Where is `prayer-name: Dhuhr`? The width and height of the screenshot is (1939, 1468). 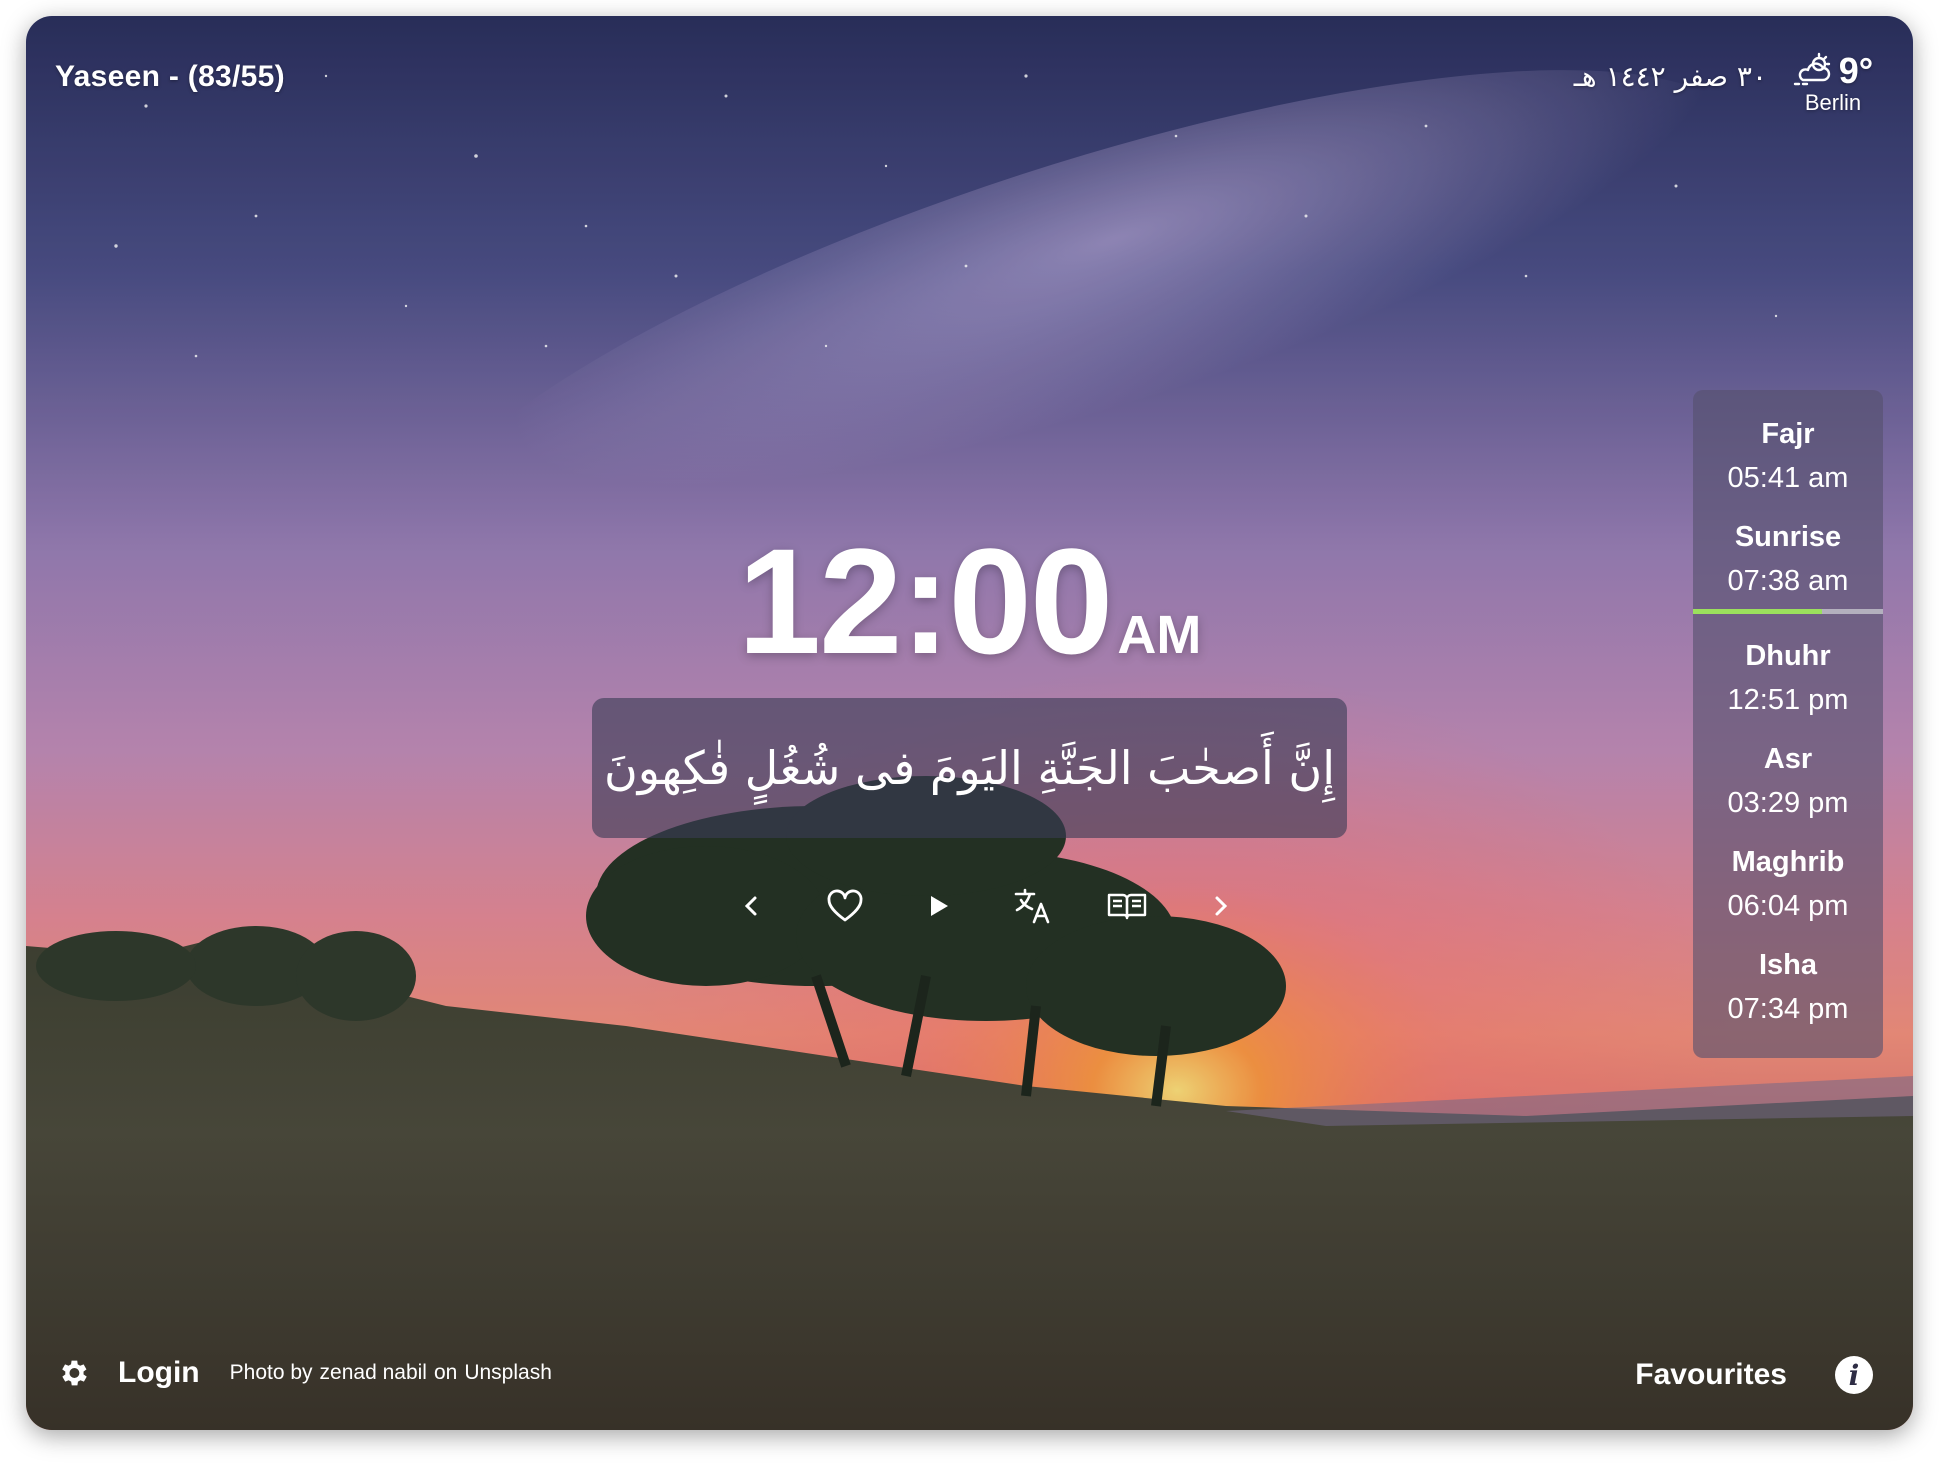
prayer-name: Dhuhr is located at coordinates (1788, 656).